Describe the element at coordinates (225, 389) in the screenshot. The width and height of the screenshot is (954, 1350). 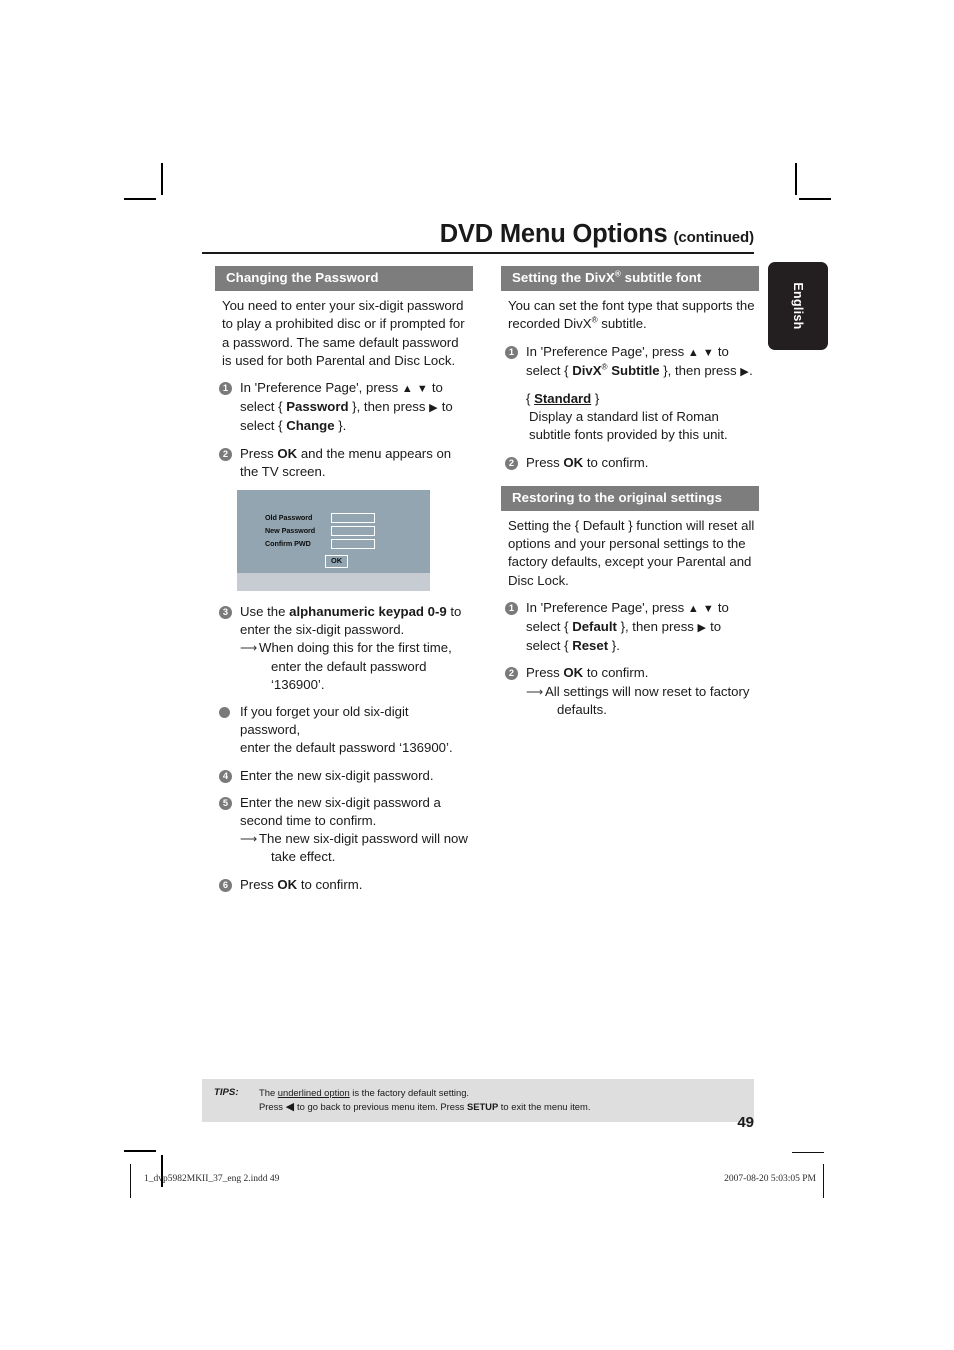
I see `step-number: 1` at that location.